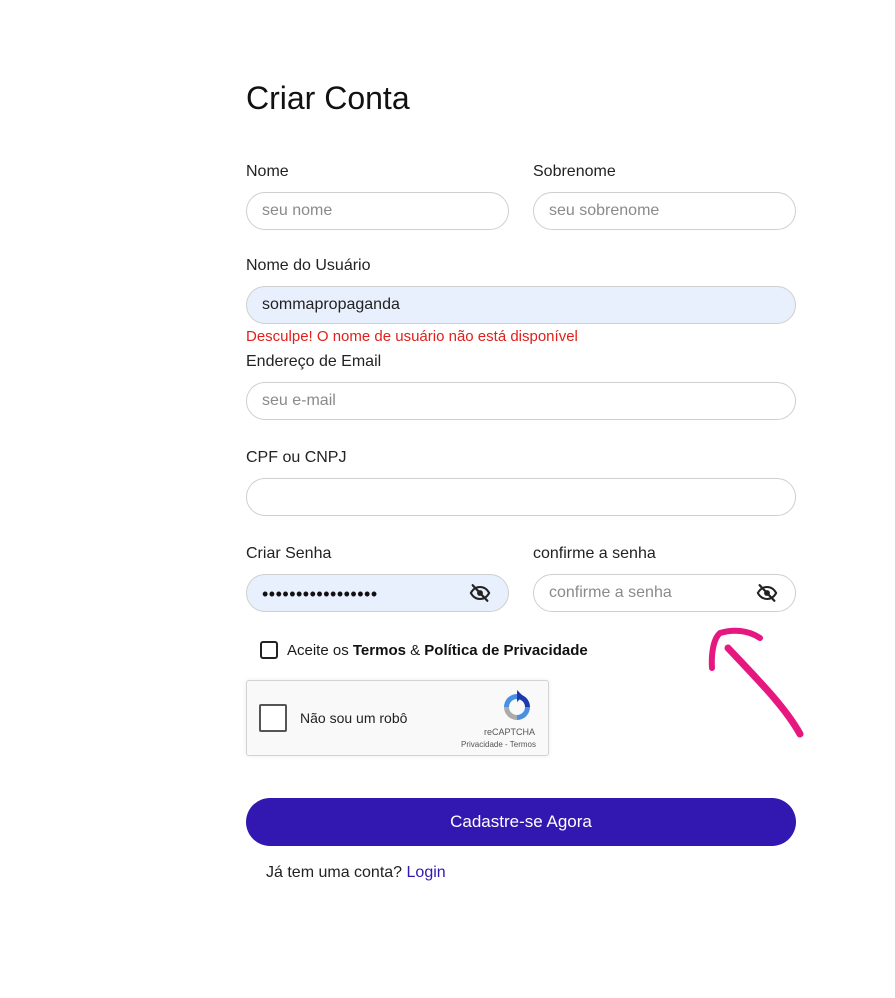 This screenshot has width=895, height=998. I want to click on password-label: Criar Senha, so click(289, 553).